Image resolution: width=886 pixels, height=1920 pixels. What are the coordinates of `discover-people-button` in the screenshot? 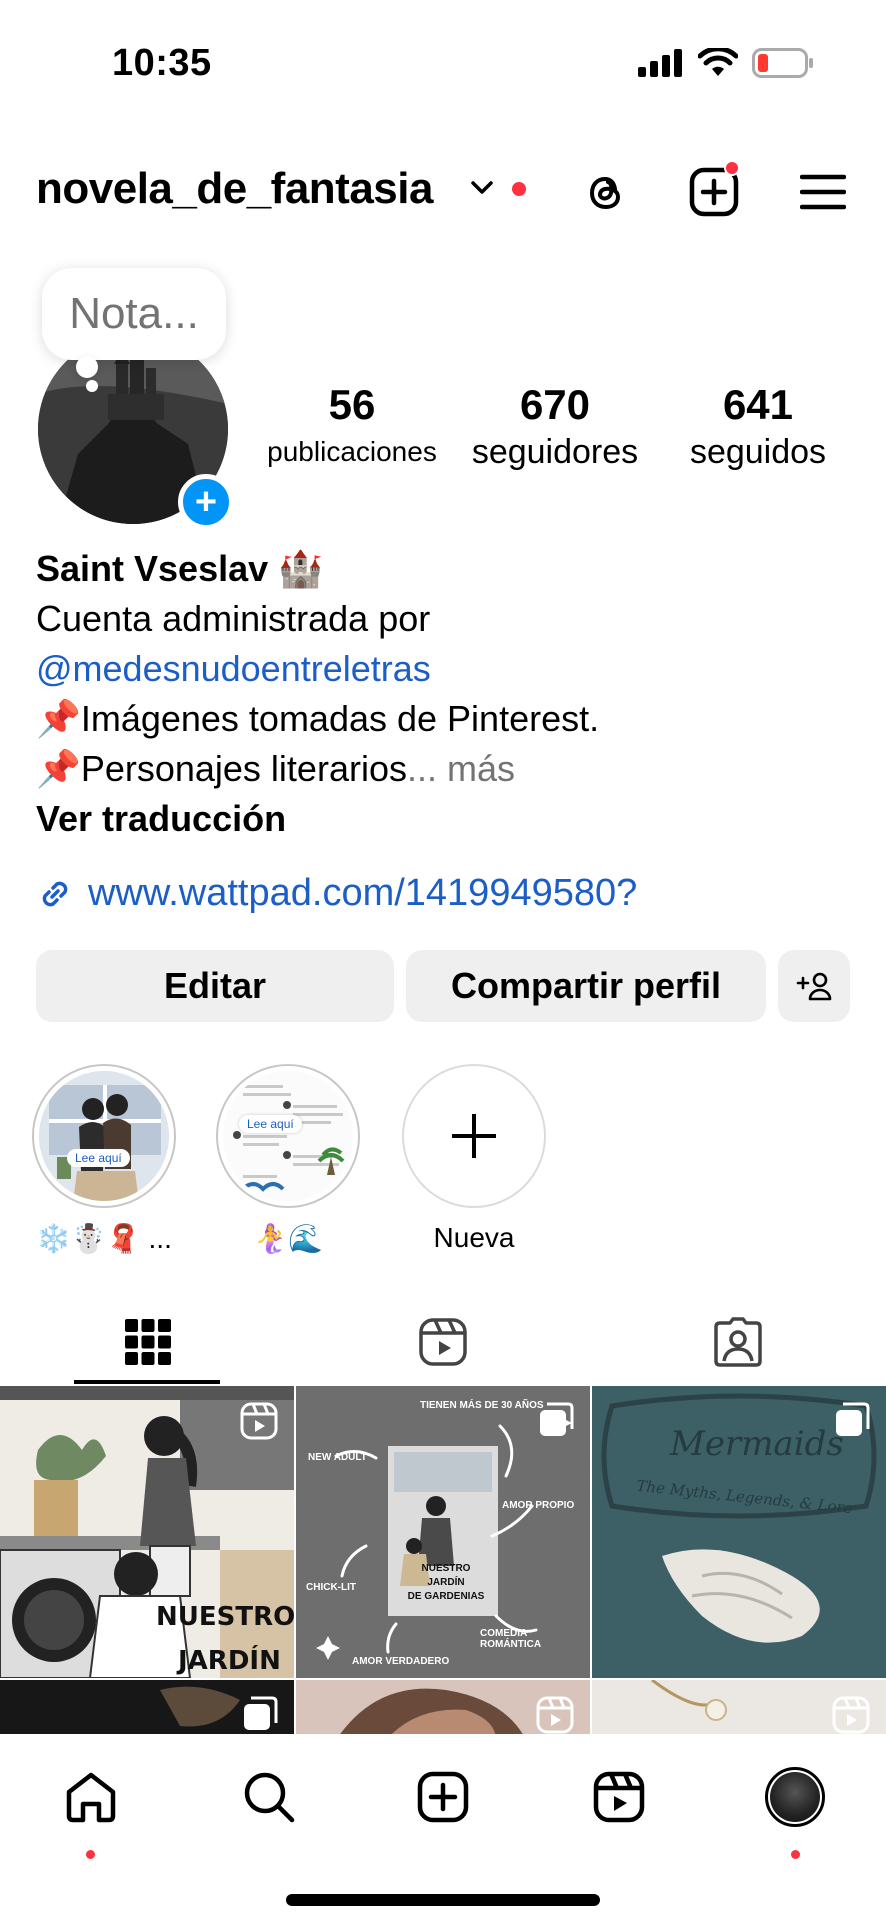 It's located at (814, 986).